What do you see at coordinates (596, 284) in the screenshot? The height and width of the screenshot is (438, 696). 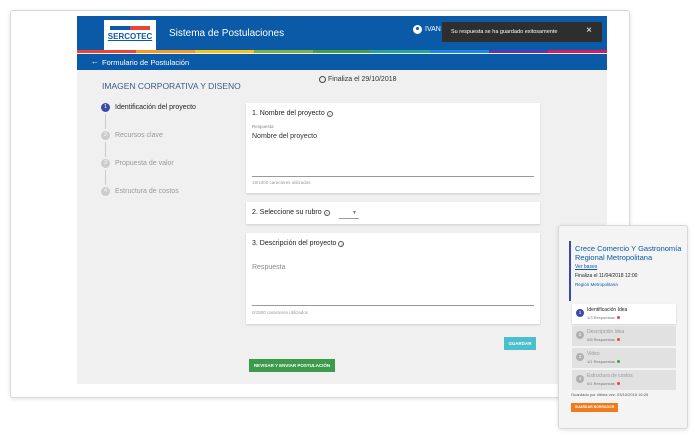 I see `contest-region: Región Metropolitana` at bounding box center [596, 284].